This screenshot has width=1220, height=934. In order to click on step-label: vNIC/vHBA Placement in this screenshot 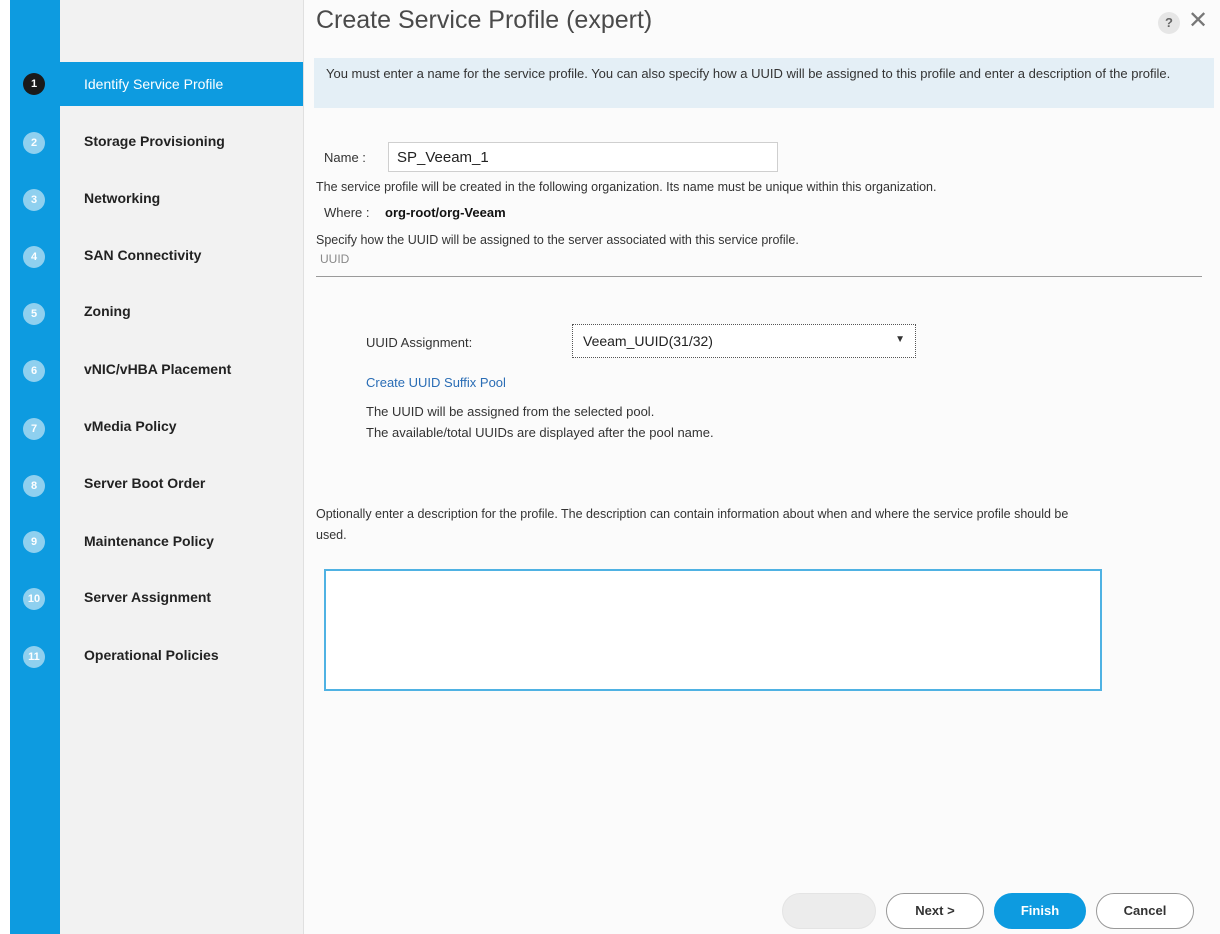, I will do `click(158, 369)`.